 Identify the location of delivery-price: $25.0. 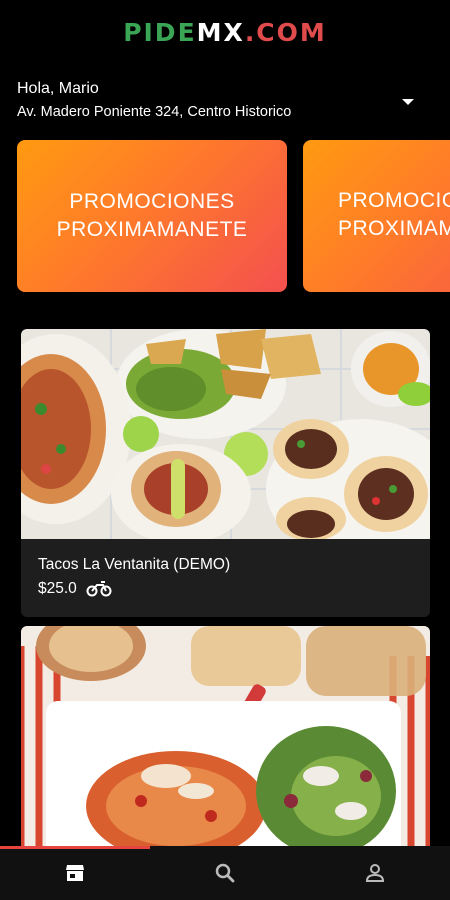
(57, 588).